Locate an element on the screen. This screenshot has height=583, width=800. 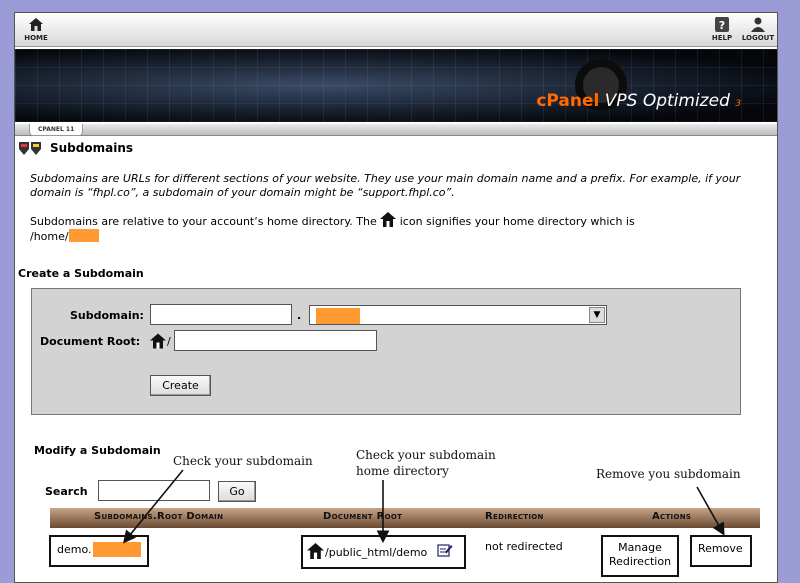
redirection-status: not redirected is located at coordinates (524, 546).